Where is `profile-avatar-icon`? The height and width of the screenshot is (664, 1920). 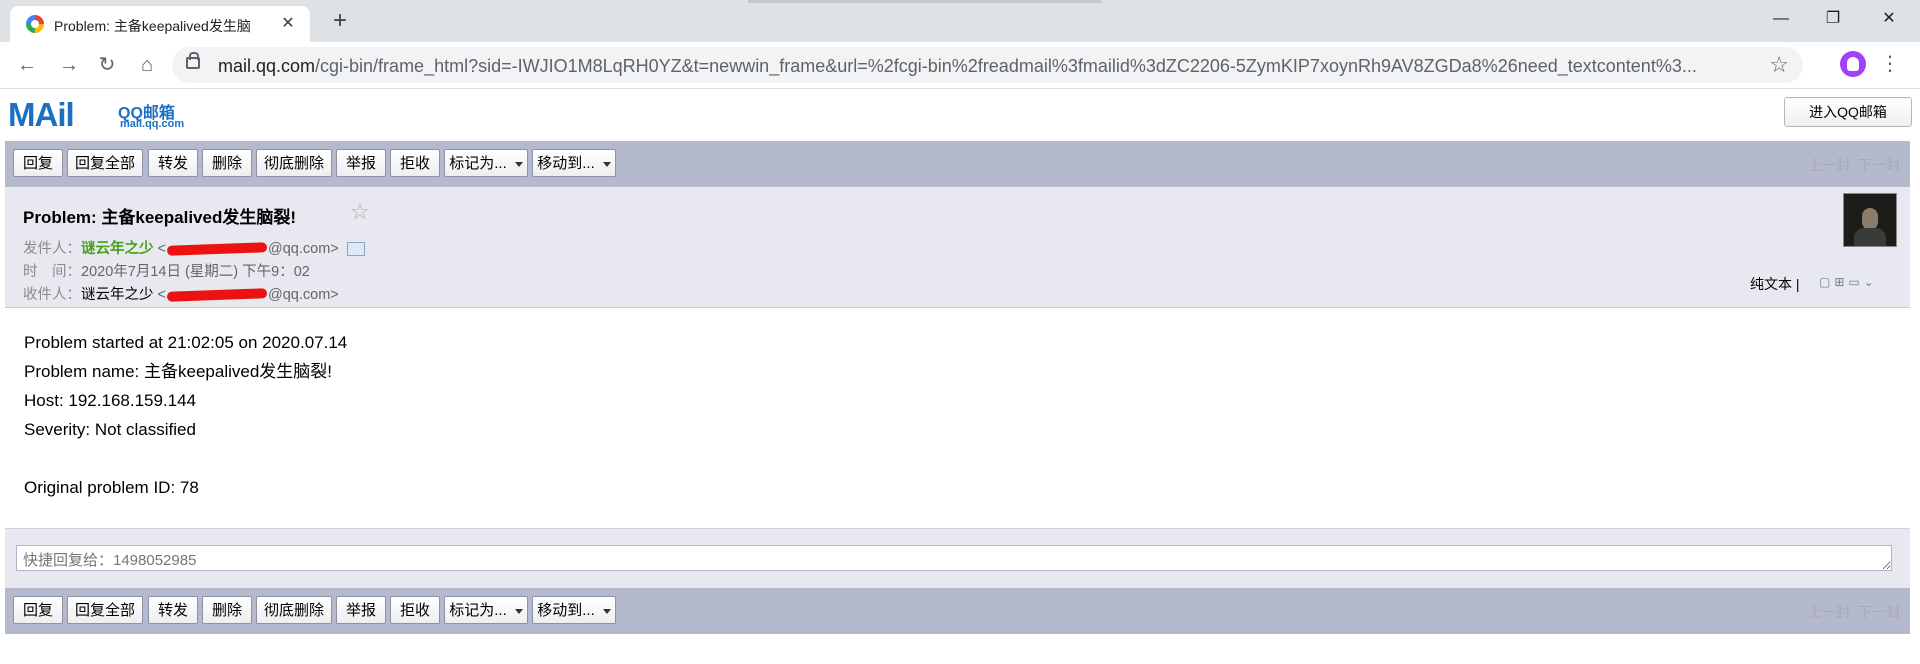
profile-avatar-icon is located at coordinates (1853, 64).